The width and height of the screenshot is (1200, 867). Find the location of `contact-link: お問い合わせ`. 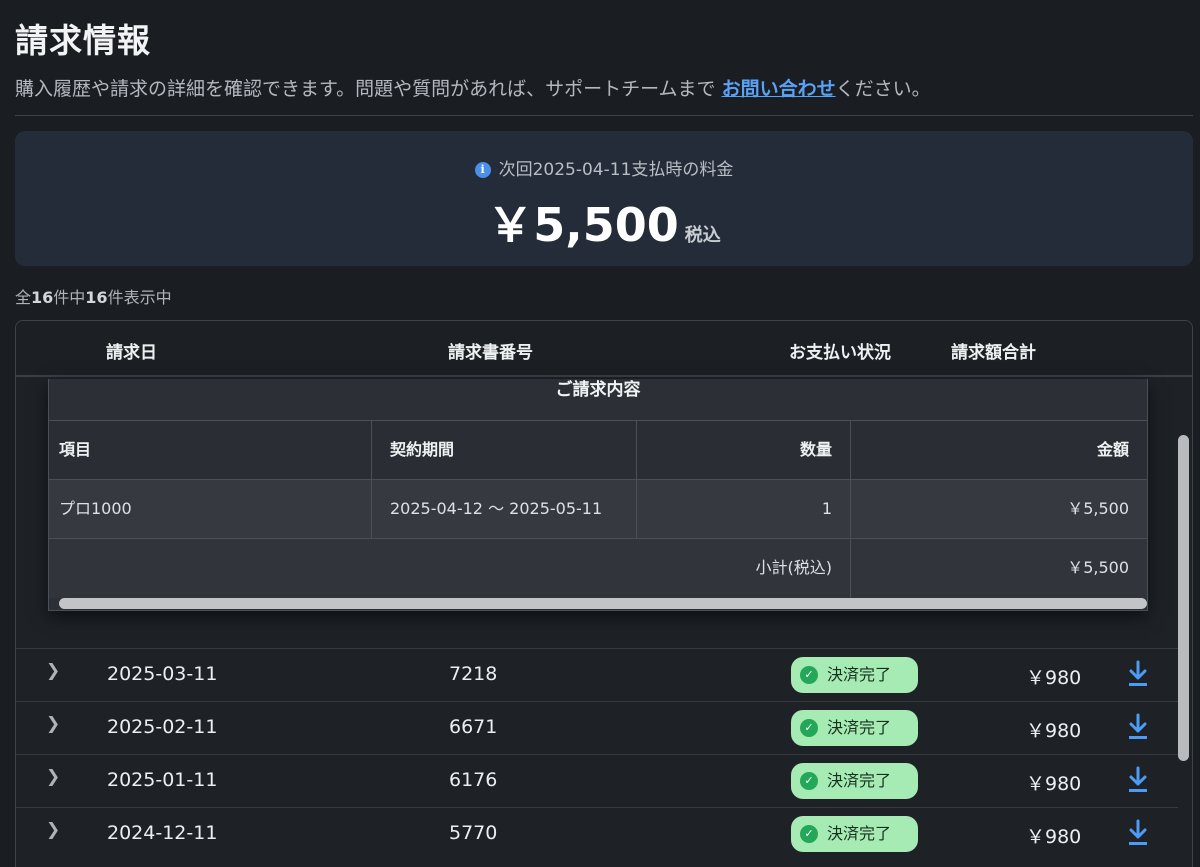

contact-link: お問い合わせ is located at coordinates (779, 89).